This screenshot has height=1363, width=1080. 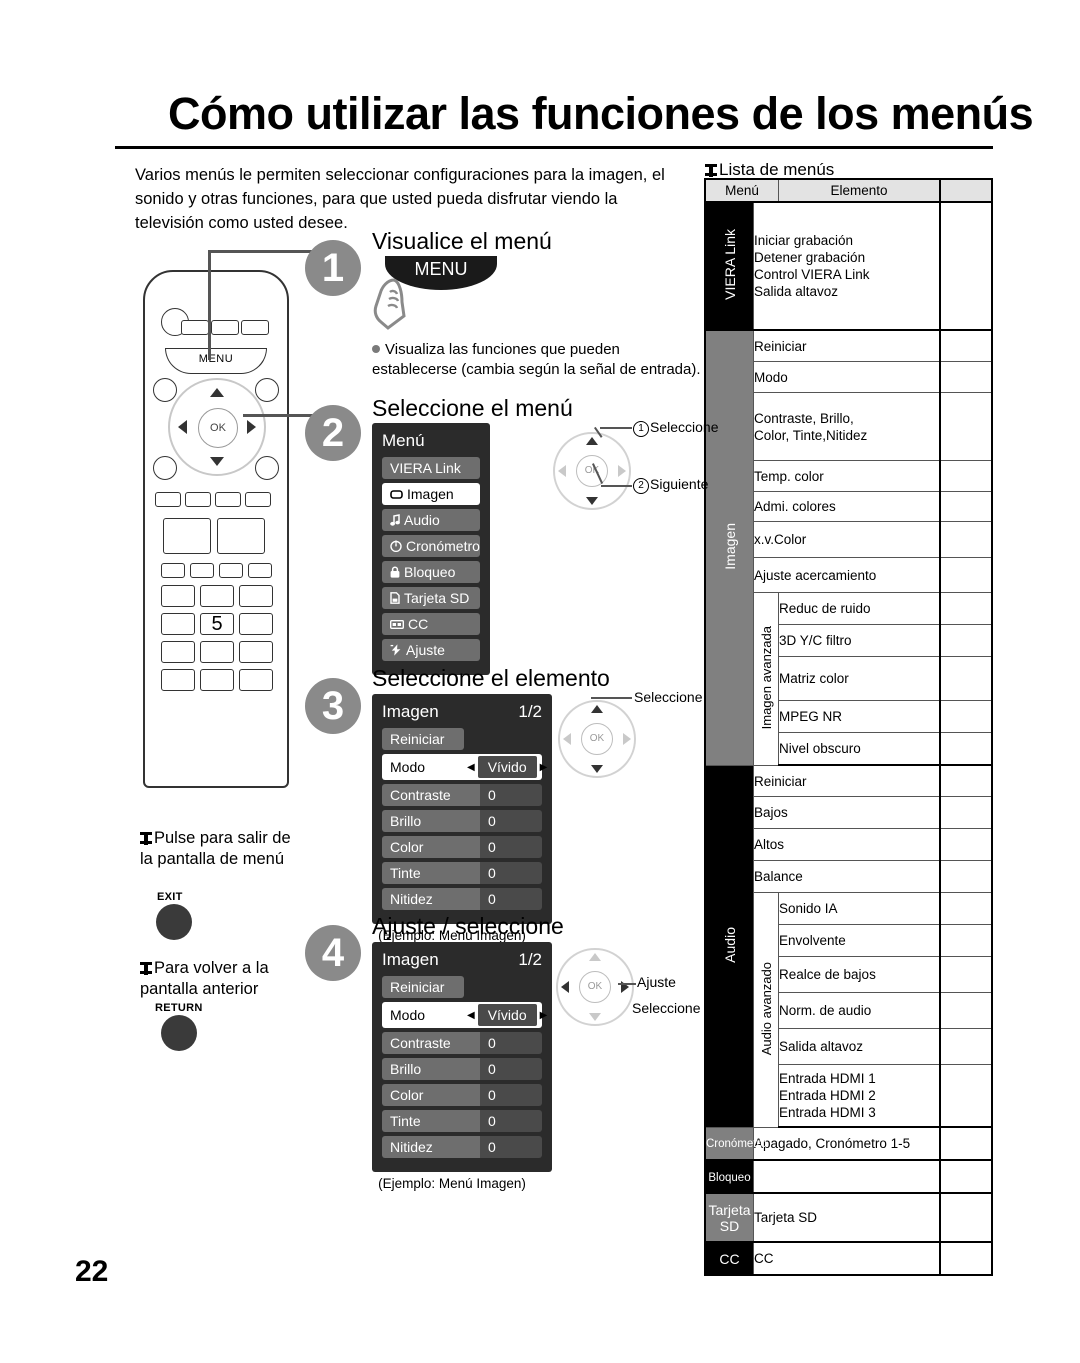 What do you see at coordinates (766, 677) in the screenshot?
I see `table-subcategory-label: Imagen avanzada` at bounding box center [766, 677].